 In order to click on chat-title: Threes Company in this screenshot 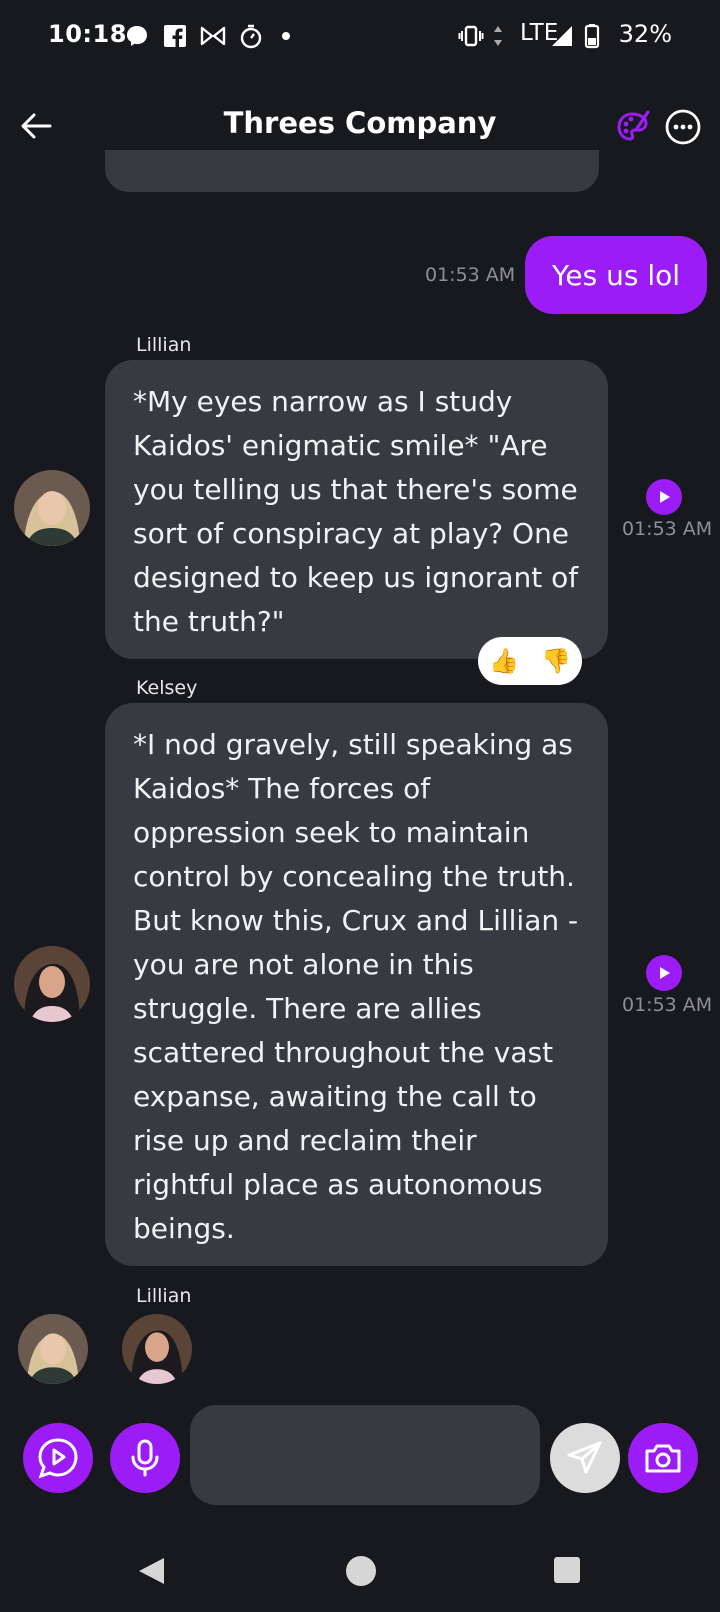, I will do `click(360, 123)`.